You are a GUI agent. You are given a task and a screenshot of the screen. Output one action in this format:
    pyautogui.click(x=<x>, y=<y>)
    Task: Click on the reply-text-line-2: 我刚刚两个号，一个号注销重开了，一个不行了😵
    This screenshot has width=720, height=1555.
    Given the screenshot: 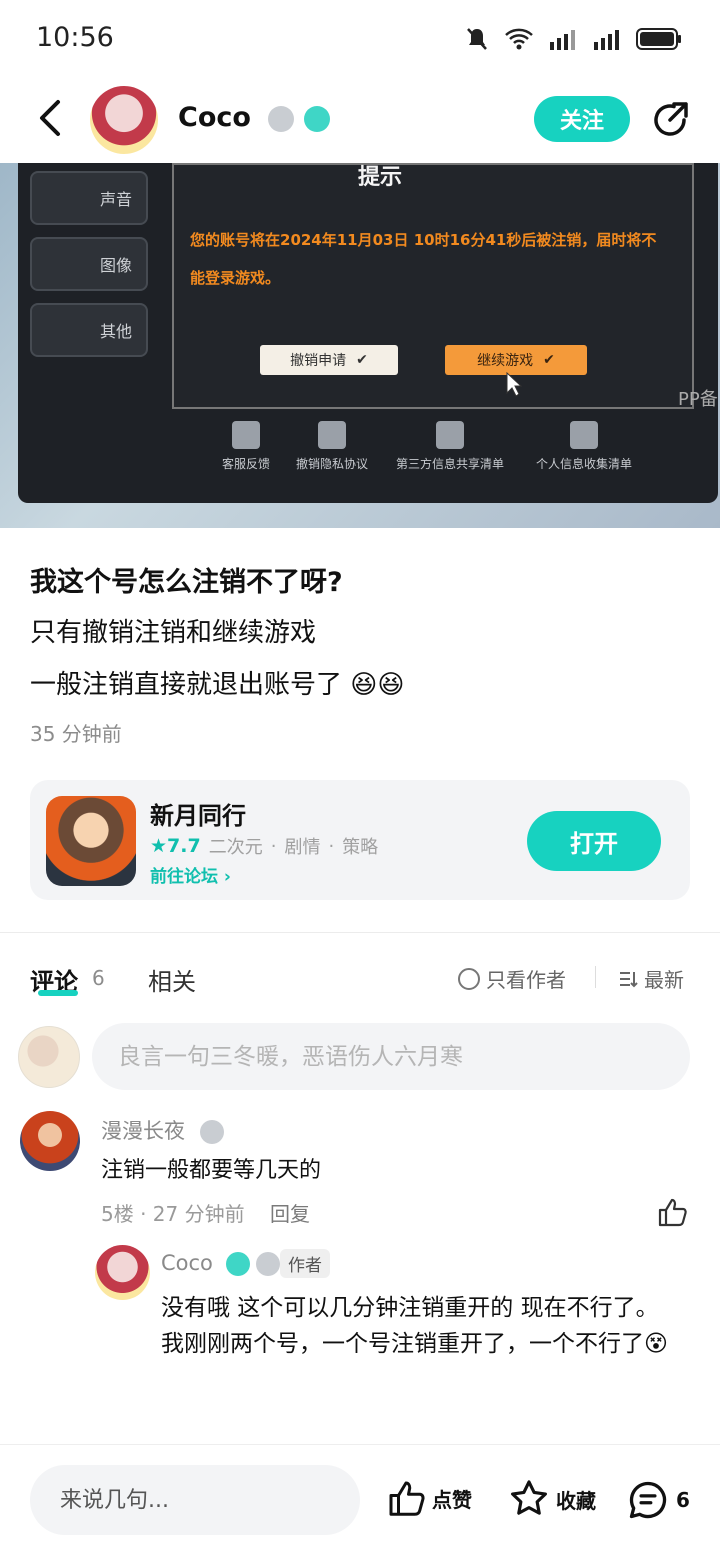 What is the action you would take?
    pyautogui.click(x=426, y=1344)
    